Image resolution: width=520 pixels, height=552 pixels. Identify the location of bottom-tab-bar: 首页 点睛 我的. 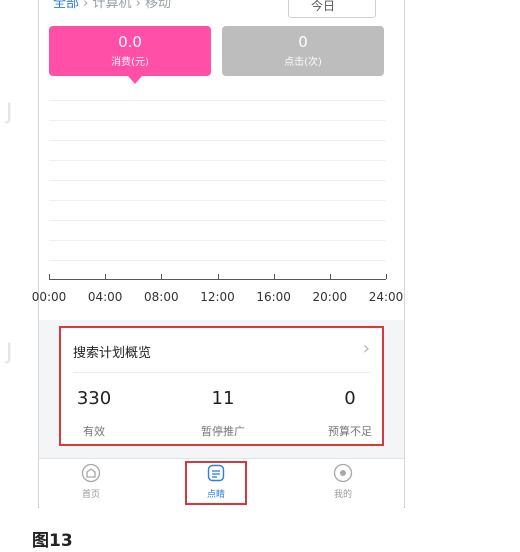
(221, 483).